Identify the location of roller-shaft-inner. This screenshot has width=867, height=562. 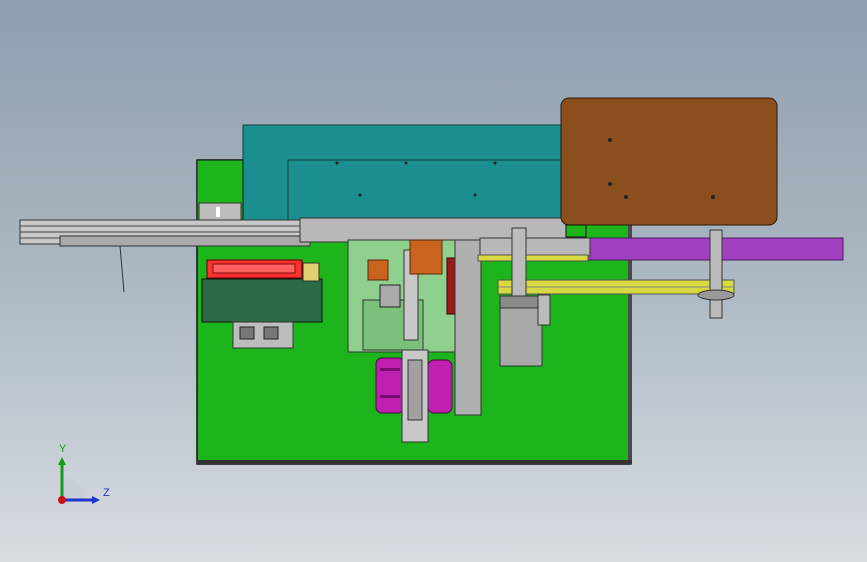
(415, 390).